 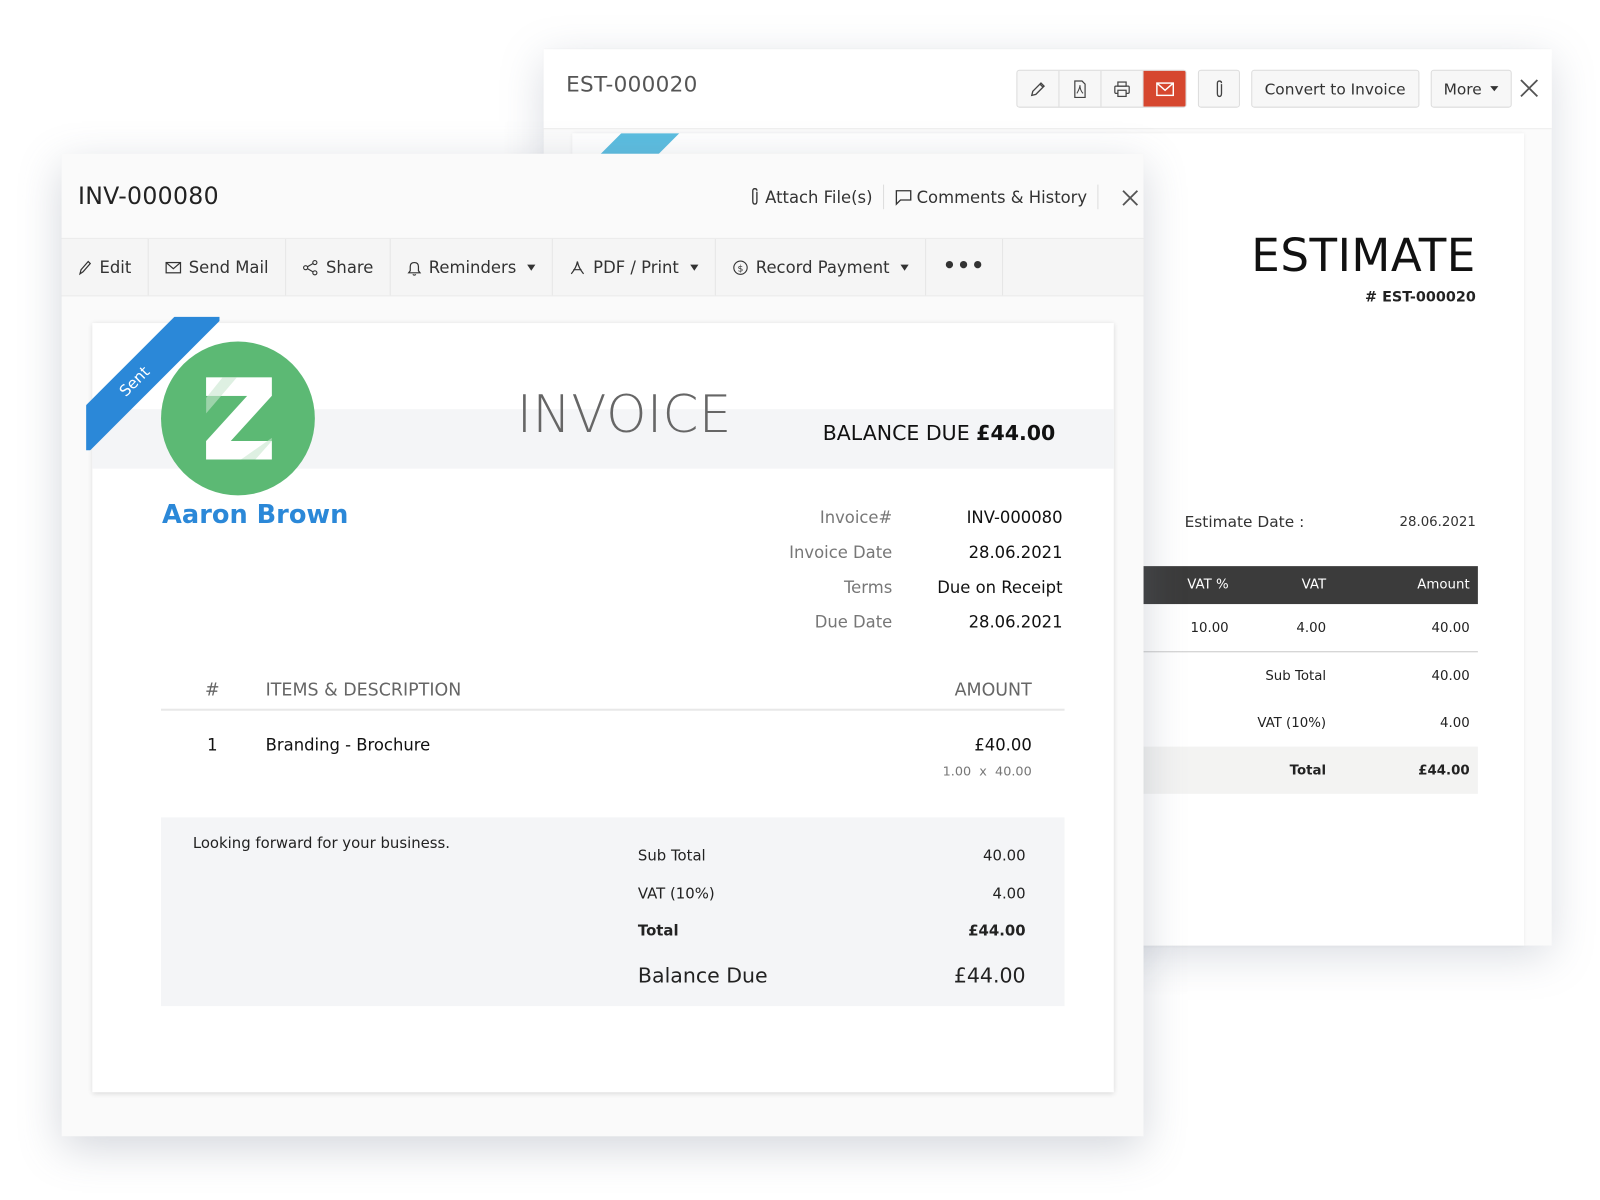 I want to click on record-payment-dropdown: $ Record Payment, so click(x=821, y=267).